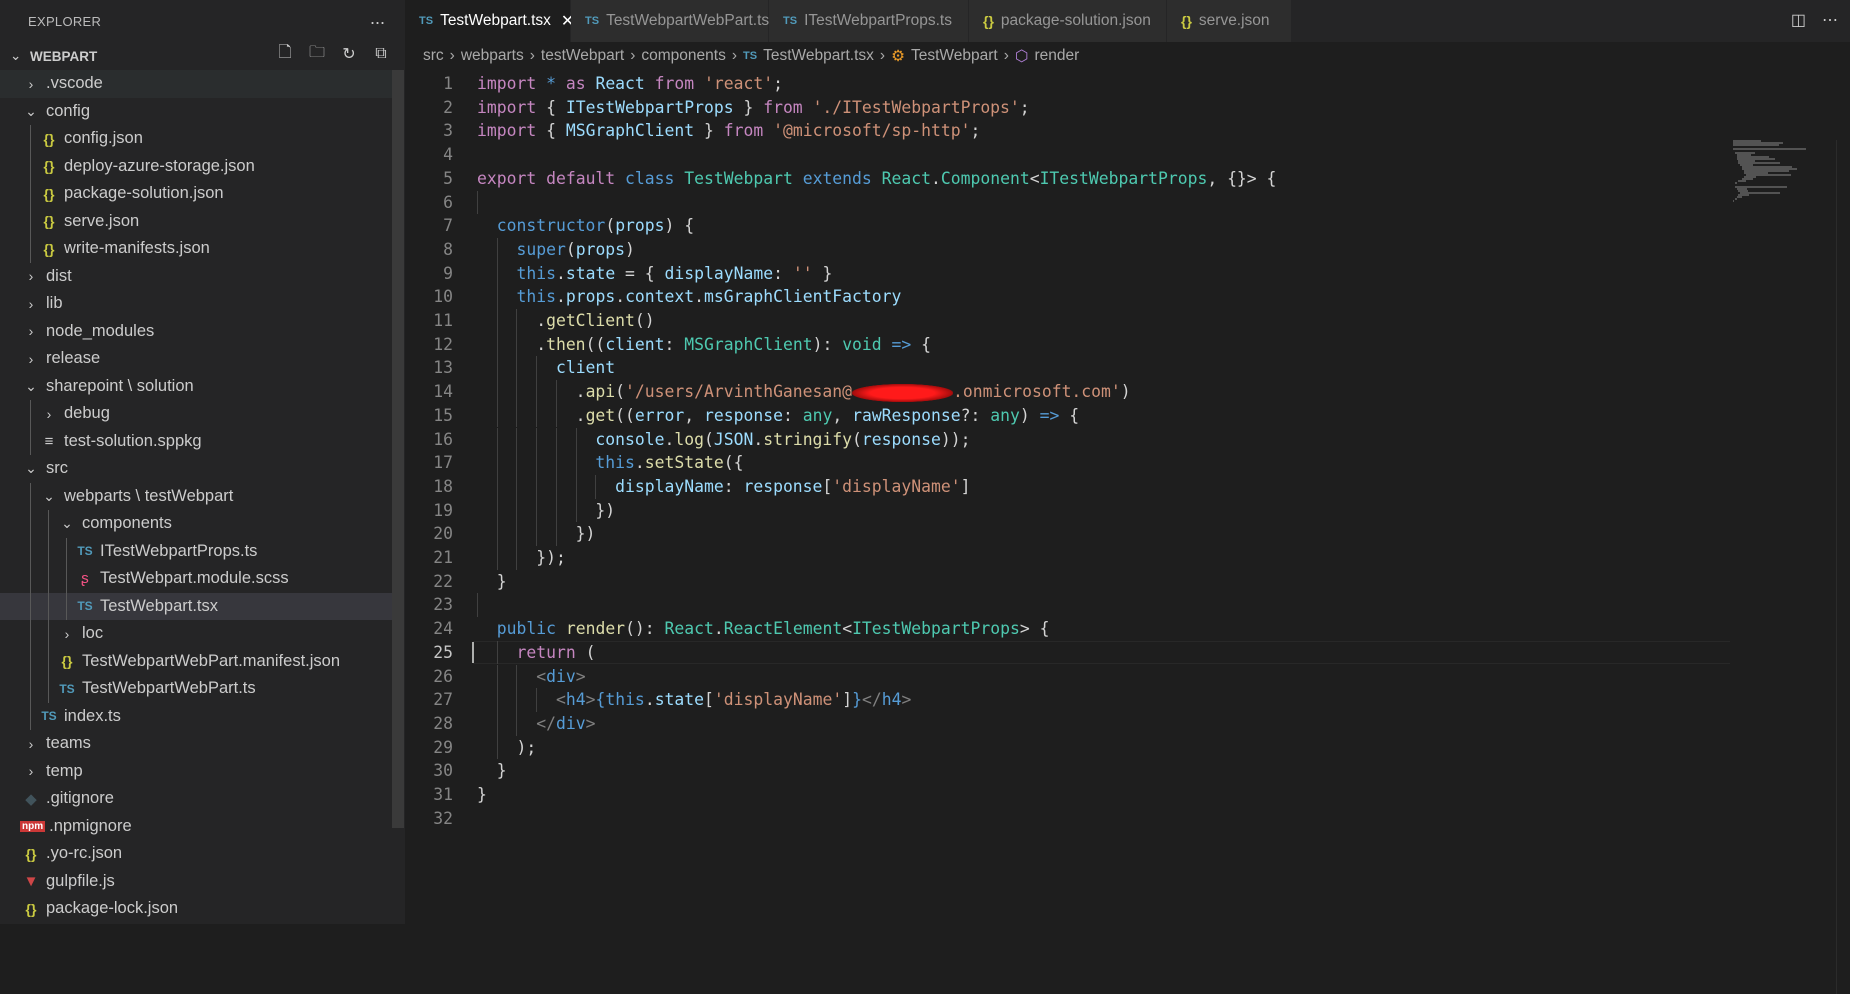 Image resolution: width=1850 pixels, height=994 pixels. Describe the element at coordinates (381, 54) in the screenshot. I see `collapse-all-icon: ⧉` at that location.